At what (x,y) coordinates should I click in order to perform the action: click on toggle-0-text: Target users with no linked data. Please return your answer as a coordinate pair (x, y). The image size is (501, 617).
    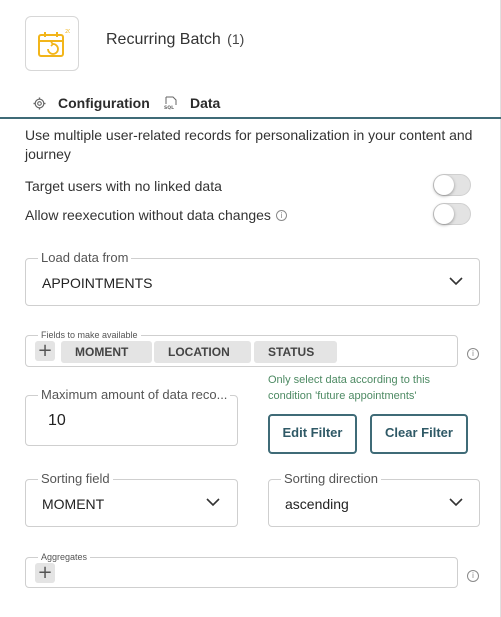
    Looking at the image, I should click on (123, 186).